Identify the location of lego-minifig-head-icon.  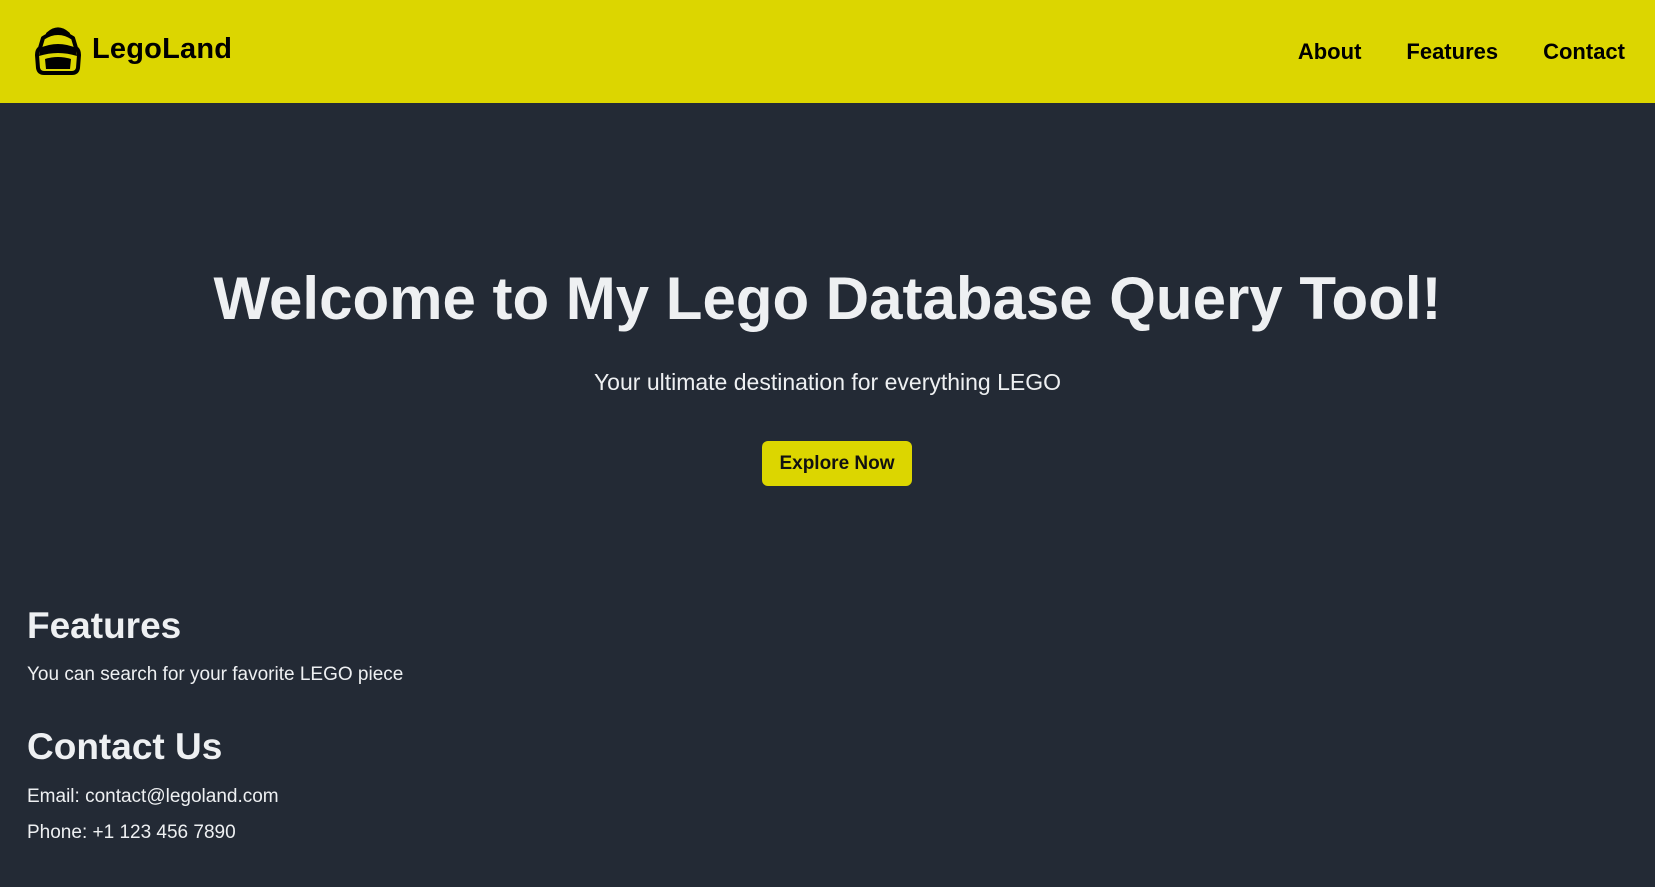
(58, 51).